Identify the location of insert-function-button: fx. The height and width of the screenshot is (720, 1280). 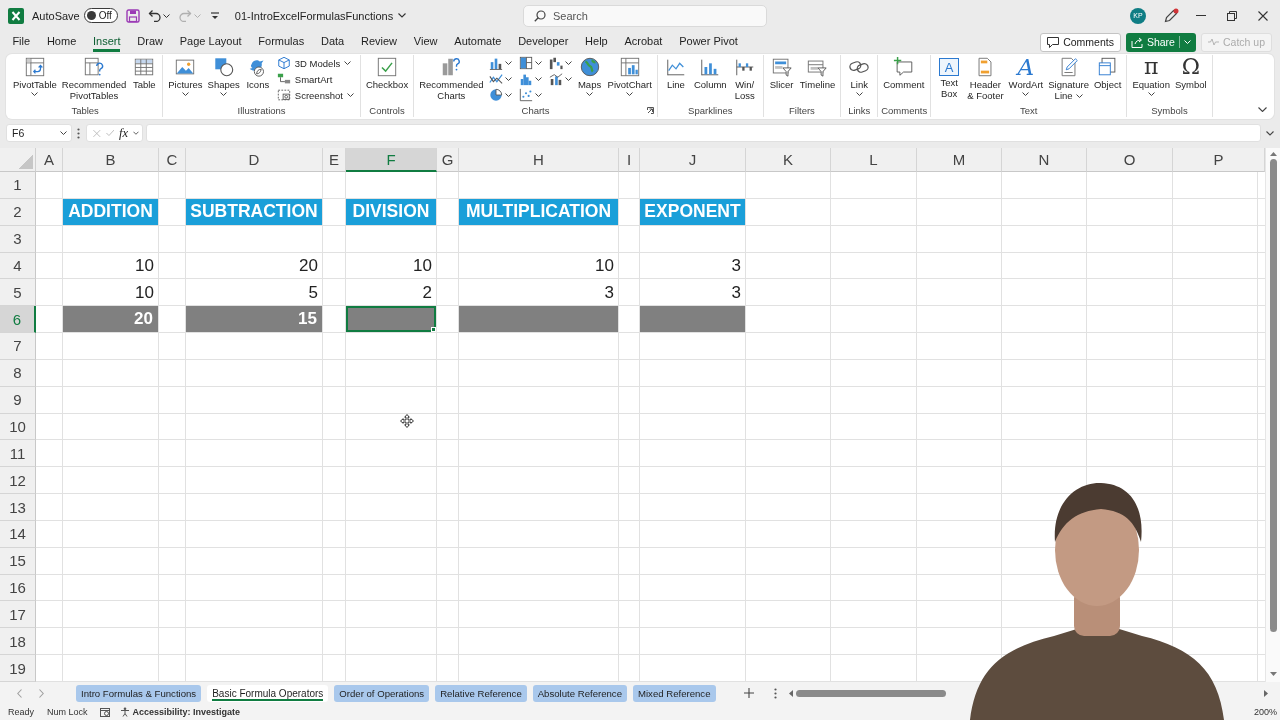
(124, 133).